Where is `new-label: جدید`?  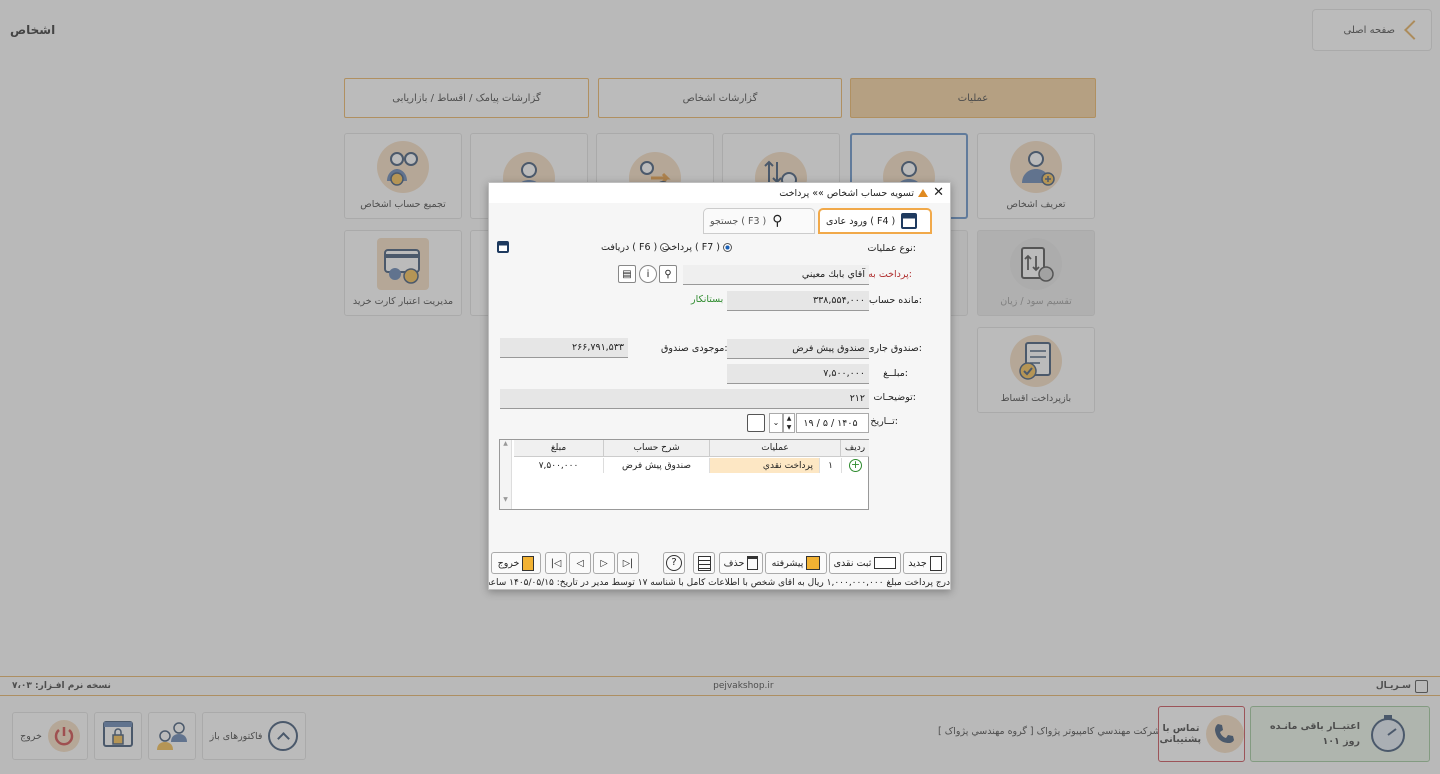 new-label: جدید is located at coordinates (917, 563).